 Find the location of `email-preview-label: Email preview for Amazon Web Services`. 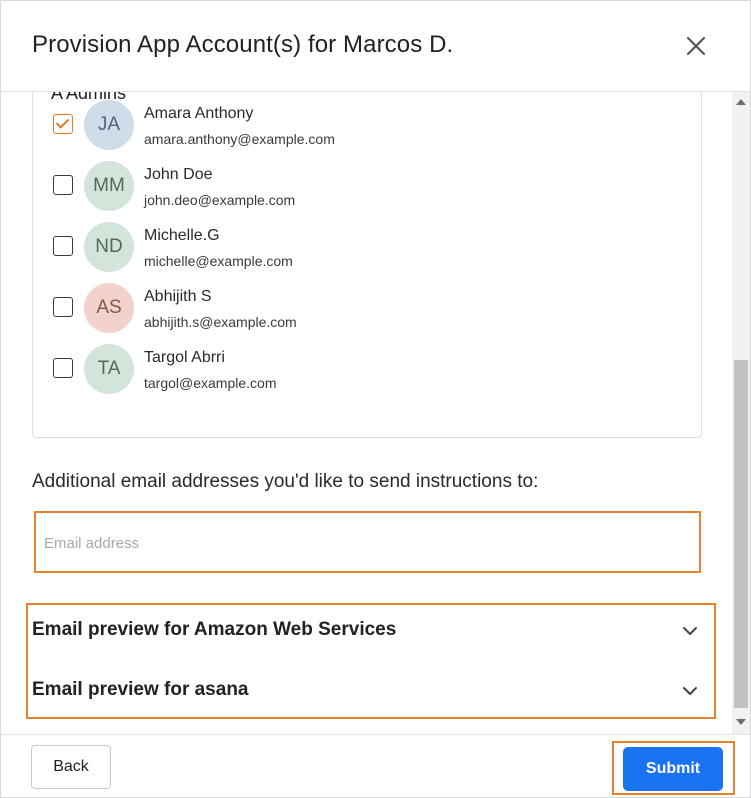

email-preview-label: Email preview for Amazon Web Services is located at coordinates (214, 629).